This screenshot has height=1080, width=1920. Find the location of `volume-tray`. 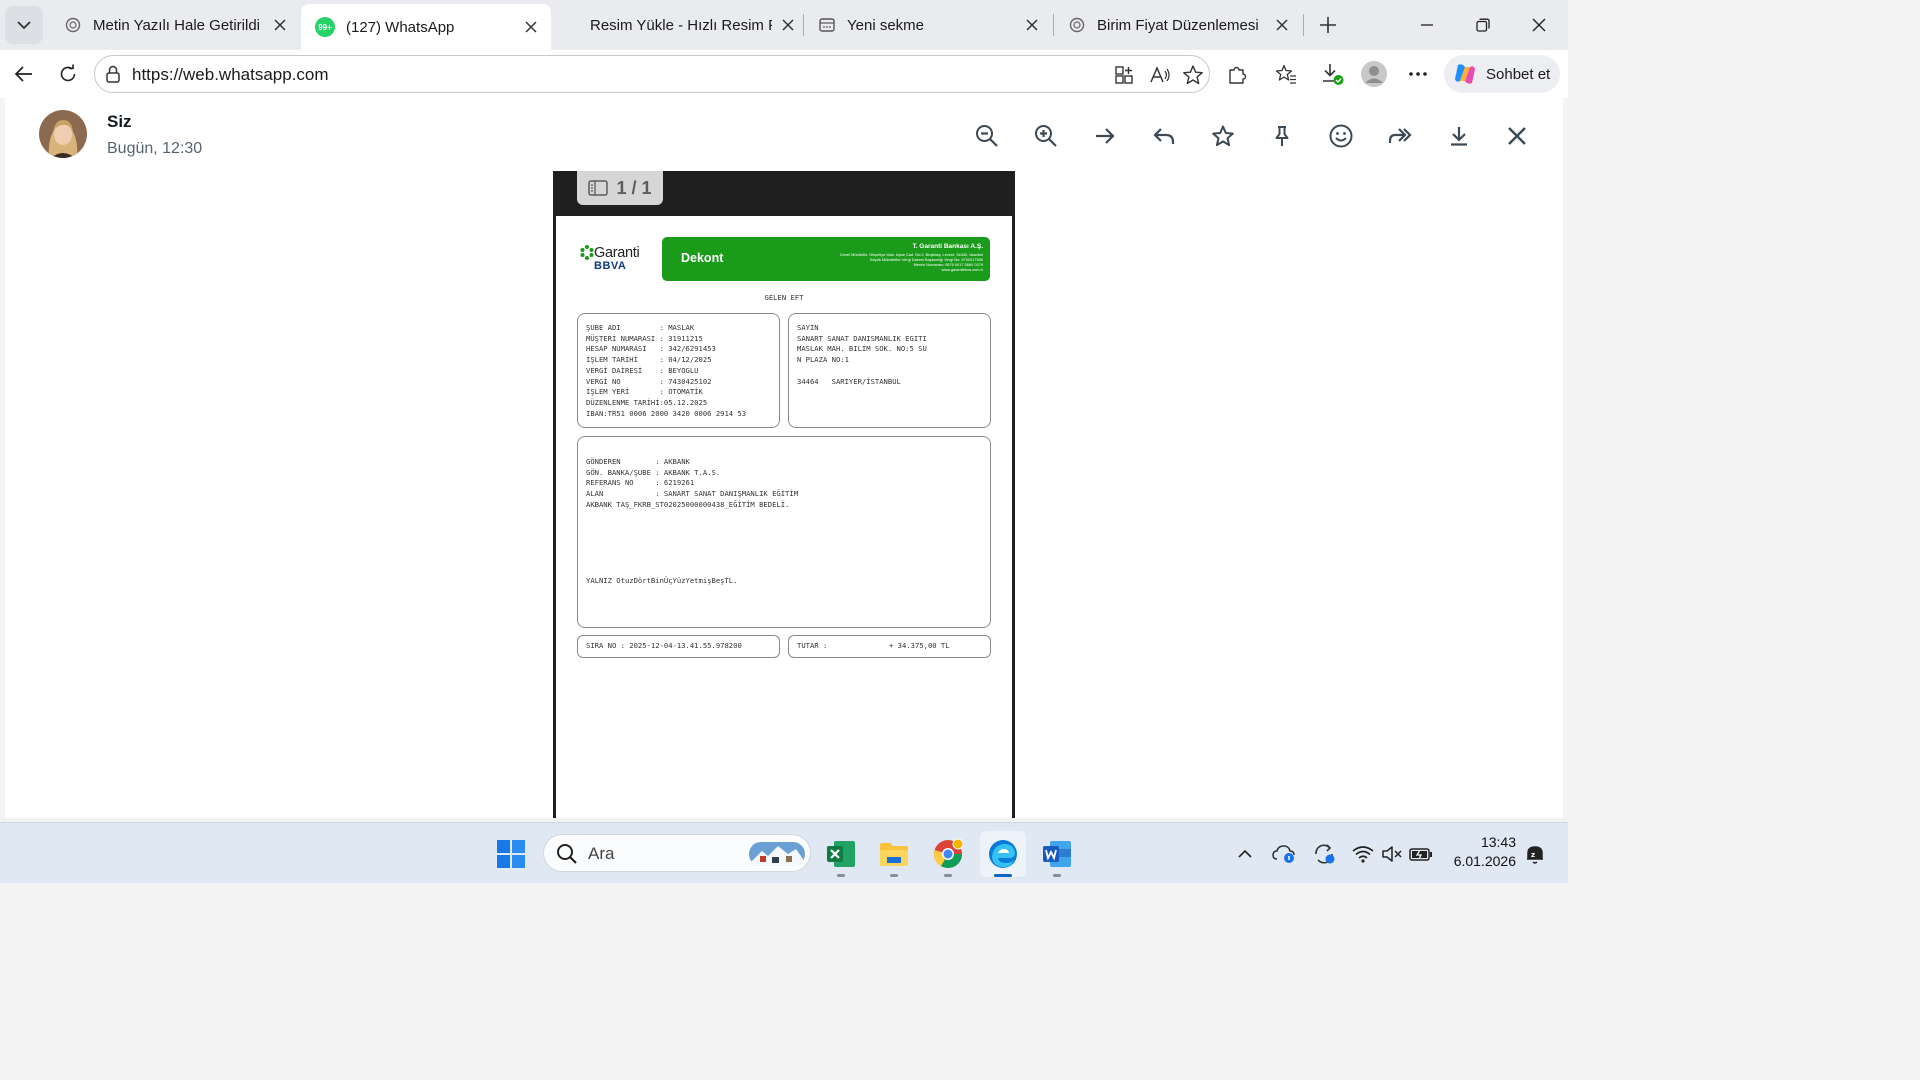

volume-tray is located at coordinates (1392, 854).